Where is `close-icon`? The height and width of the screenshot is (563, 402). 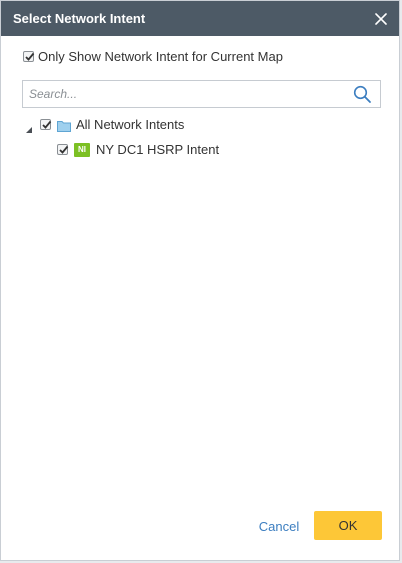 close-icon is located at coordinates (381, 19).